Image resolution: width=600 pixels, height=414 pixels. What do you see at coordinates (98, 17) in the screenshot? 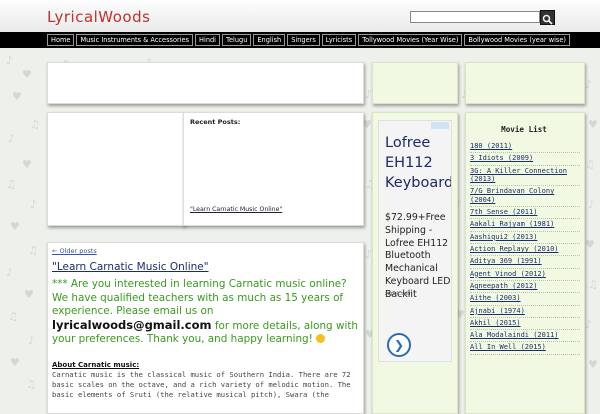
I see `site-title: LyricalWoods` at bounding box center [98, 17].